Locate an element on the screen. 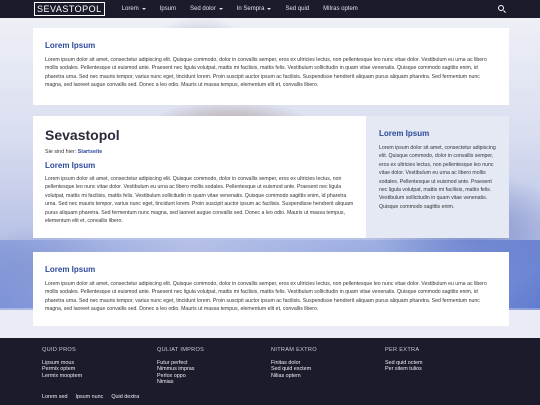 Image resolution: width=540 pixels, height=405 pixels. footer-heading: NITRAM EXTRO is located at coordinates (294, 350).